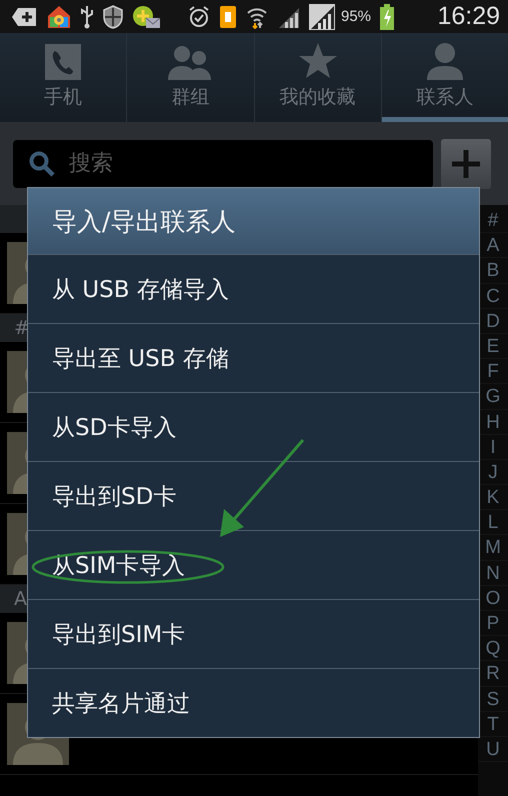 The image size is (508, 796). Describe the element at coordinates (42, 163) in the screenshot. I see `search-icon` at that location.